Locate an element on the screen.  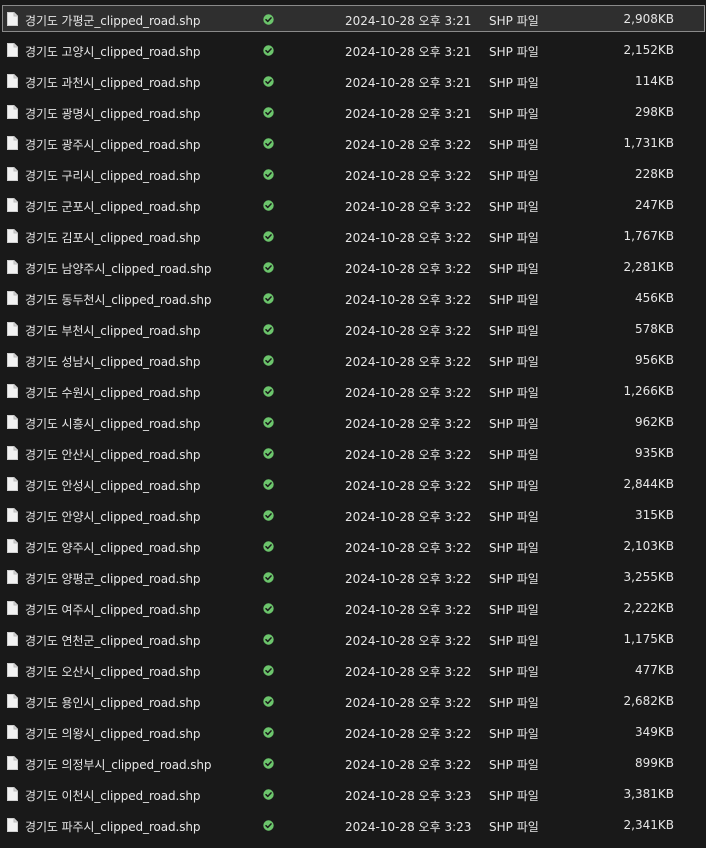
file-size: 349KB is located at coordinates (654, 732).